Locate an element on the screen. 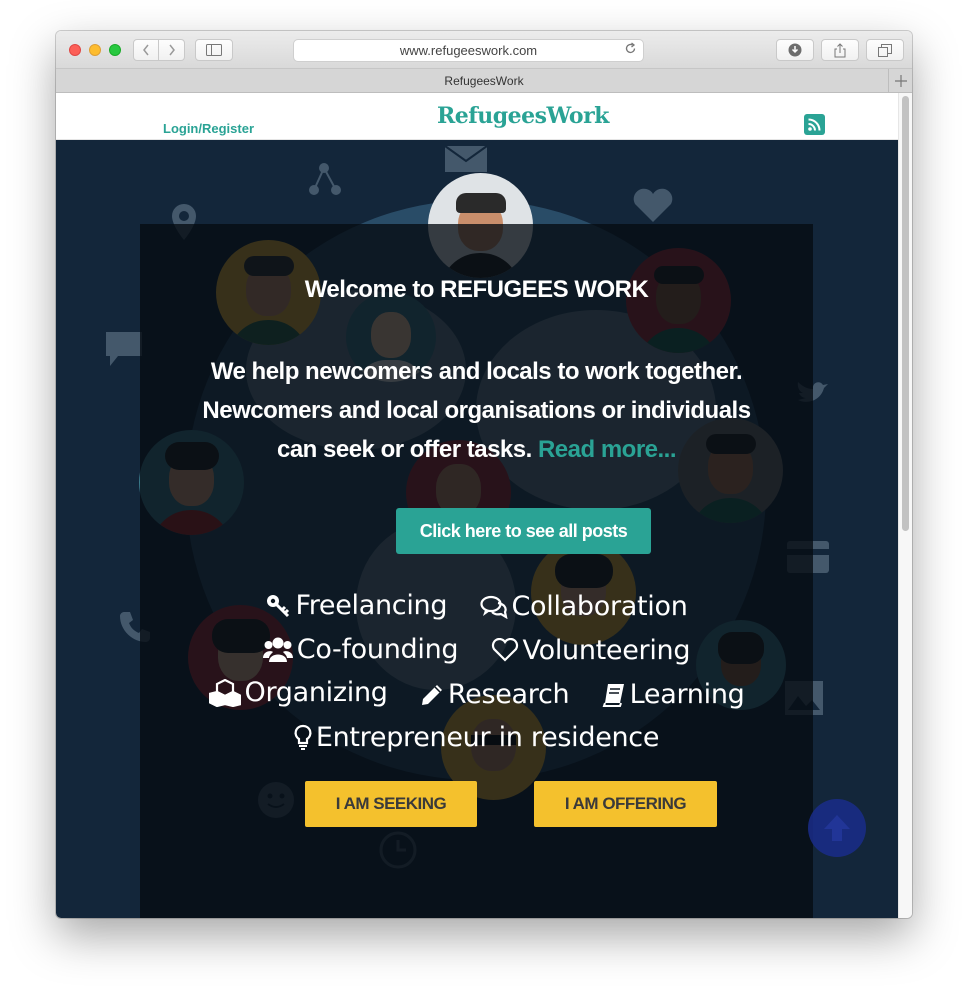  history-nav is located at coordinates (159, 50).